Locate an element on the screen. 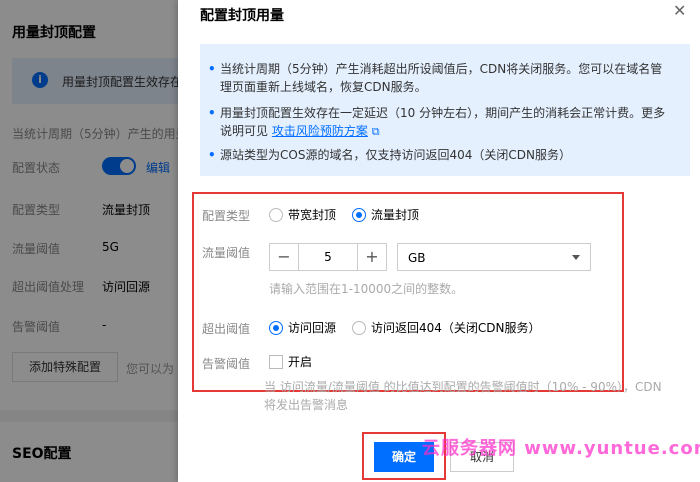 This screenshot has width=700, height=482. chevron-down-icon is located at coordinates (576, 257).